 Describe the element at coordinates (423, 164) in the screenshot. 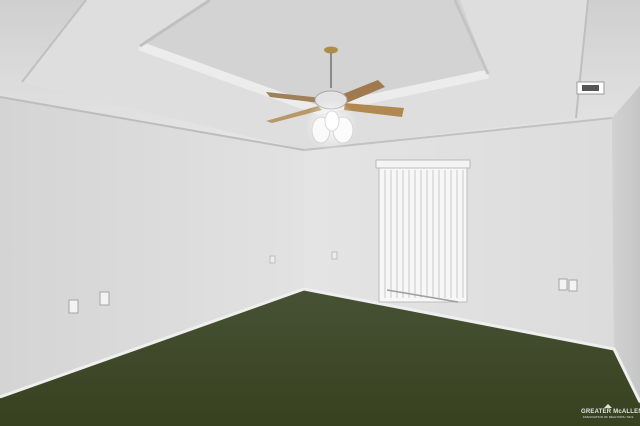

I see `blind-valance` at that location.